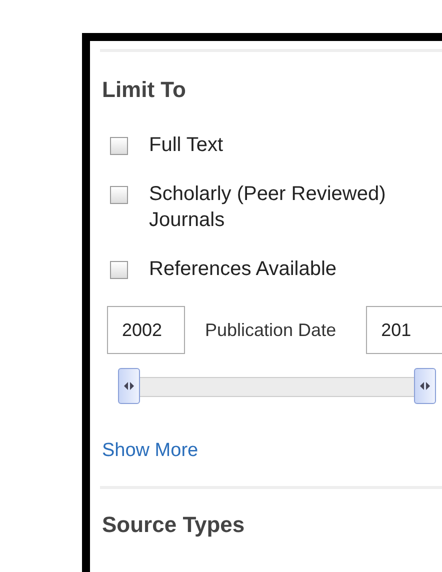  What do you see at coordinates (146, 330) in the screenshot?
I see `from-year-field: 2002` at bounding box center [146, 330].